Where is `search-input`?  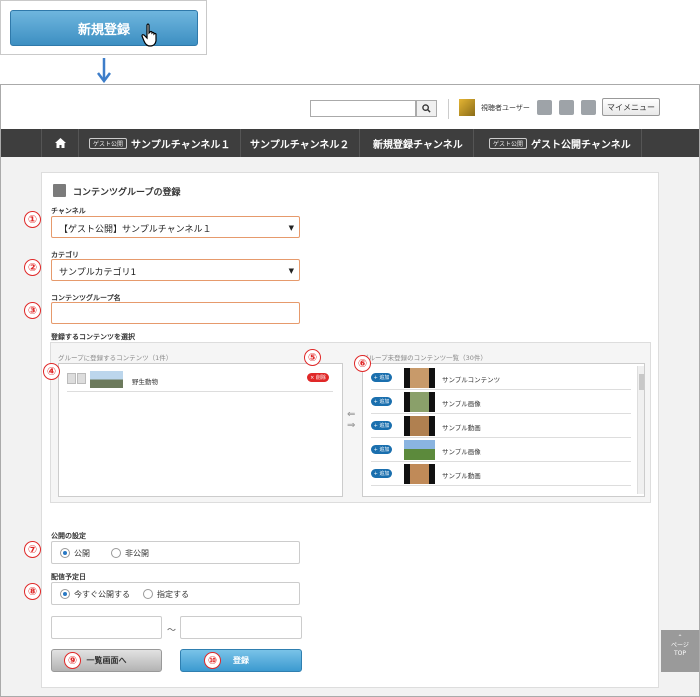 search-input is located at coordinates (363, 108).